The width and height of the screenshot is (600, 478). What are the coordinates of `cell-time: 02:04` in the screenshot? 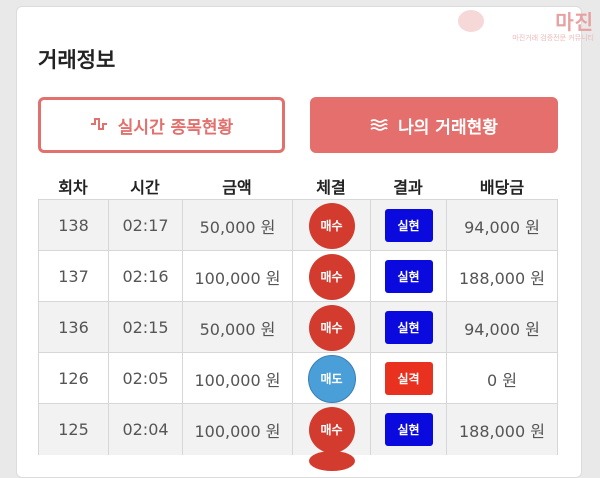 It's located at (145, 429).